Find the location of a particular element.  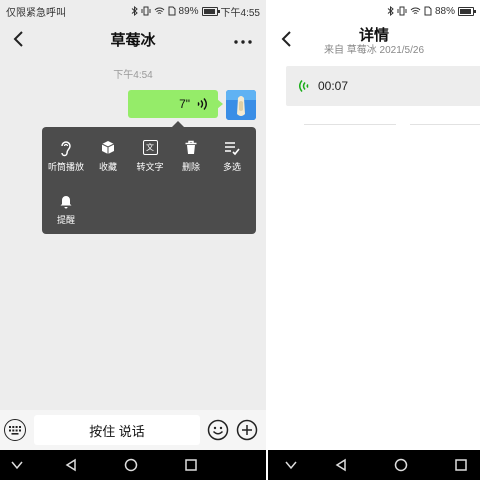

status-icons: 88% is located at coordinates (431, 11).